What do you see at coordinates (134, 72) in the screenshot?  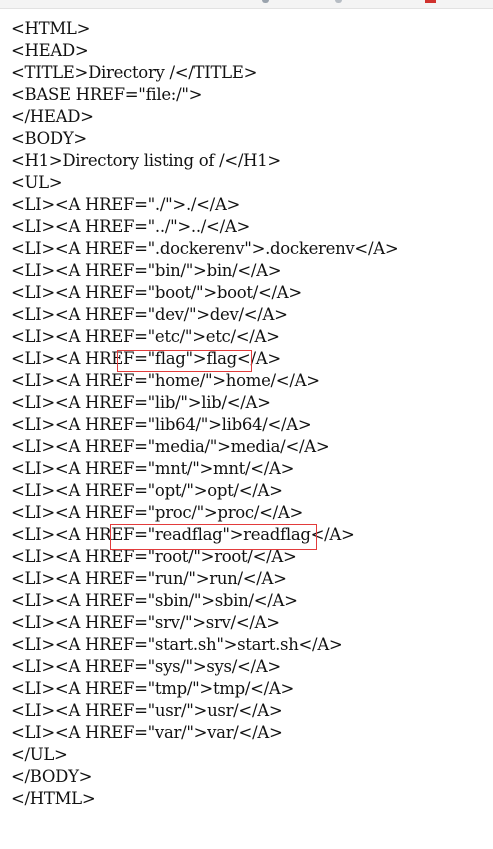 I see `source-line: <TITLE>Directory /</TITLE>` at bounding box center [134, 72].